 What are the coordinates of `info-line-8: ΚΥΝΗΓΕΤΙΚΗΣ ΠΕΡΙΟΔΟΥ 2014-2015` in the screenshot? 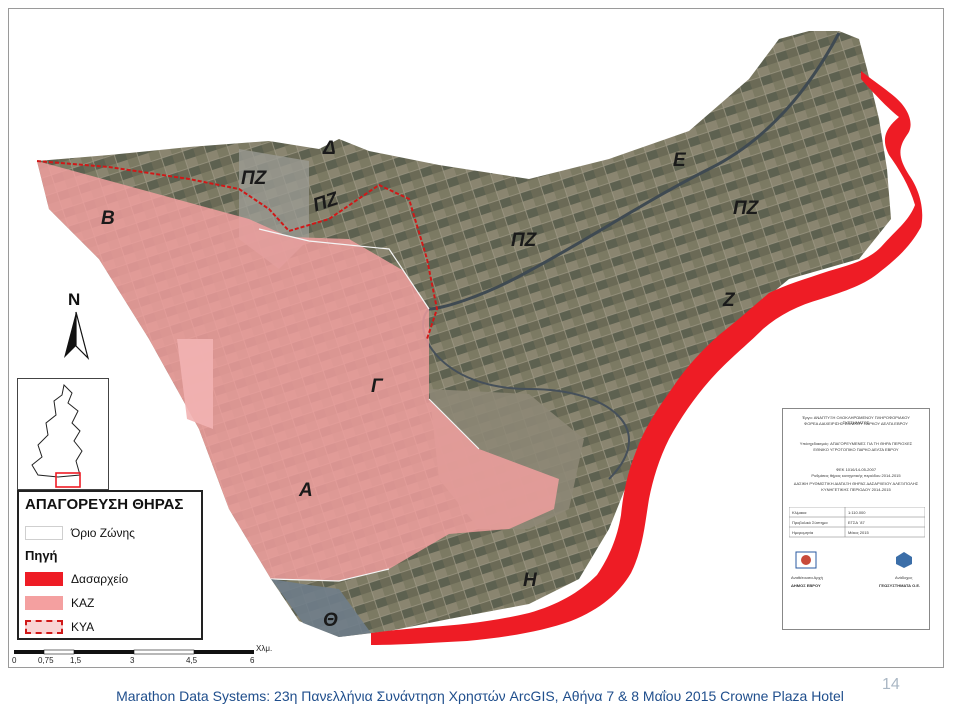 It's located at (856, 489).